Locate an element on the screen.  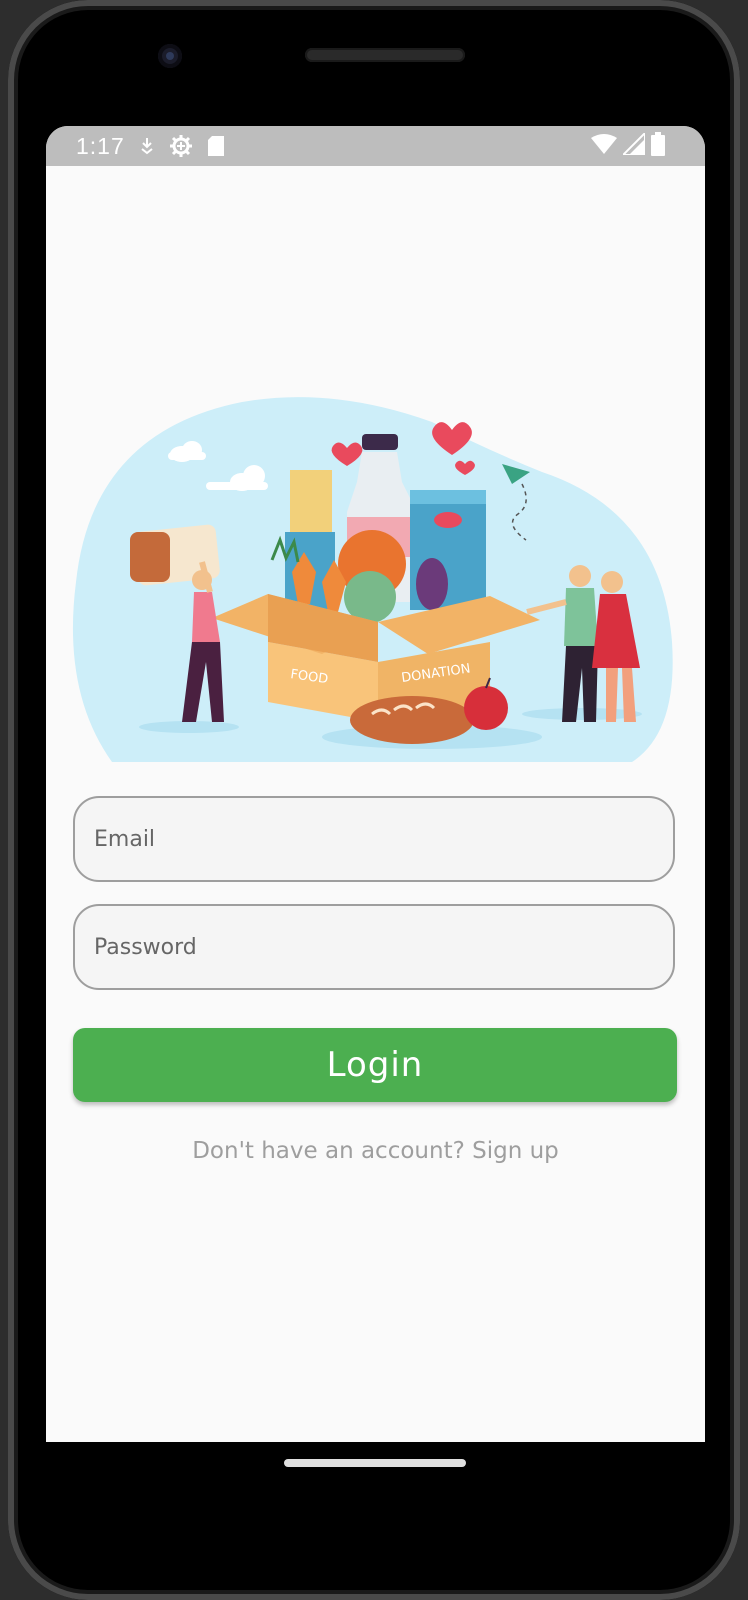
home-indicator is located at coordinates (375, 1463).